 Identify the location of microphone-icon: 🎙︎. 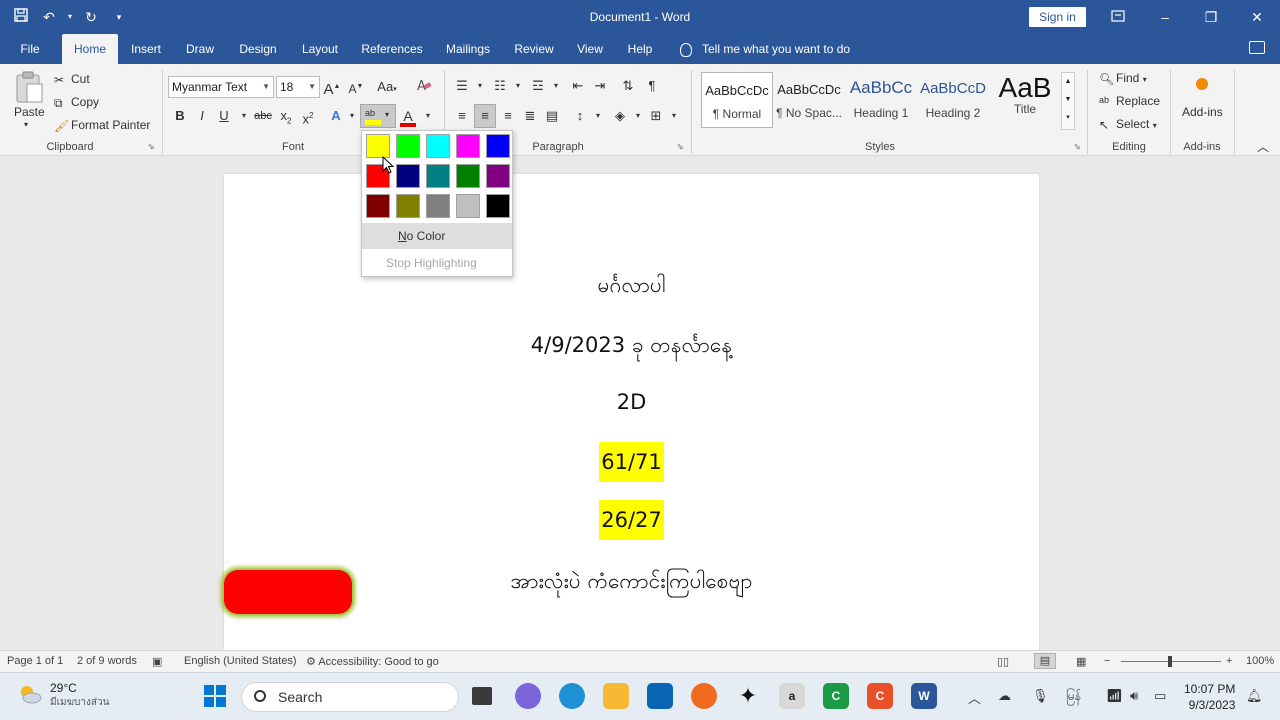
(1040, 696).